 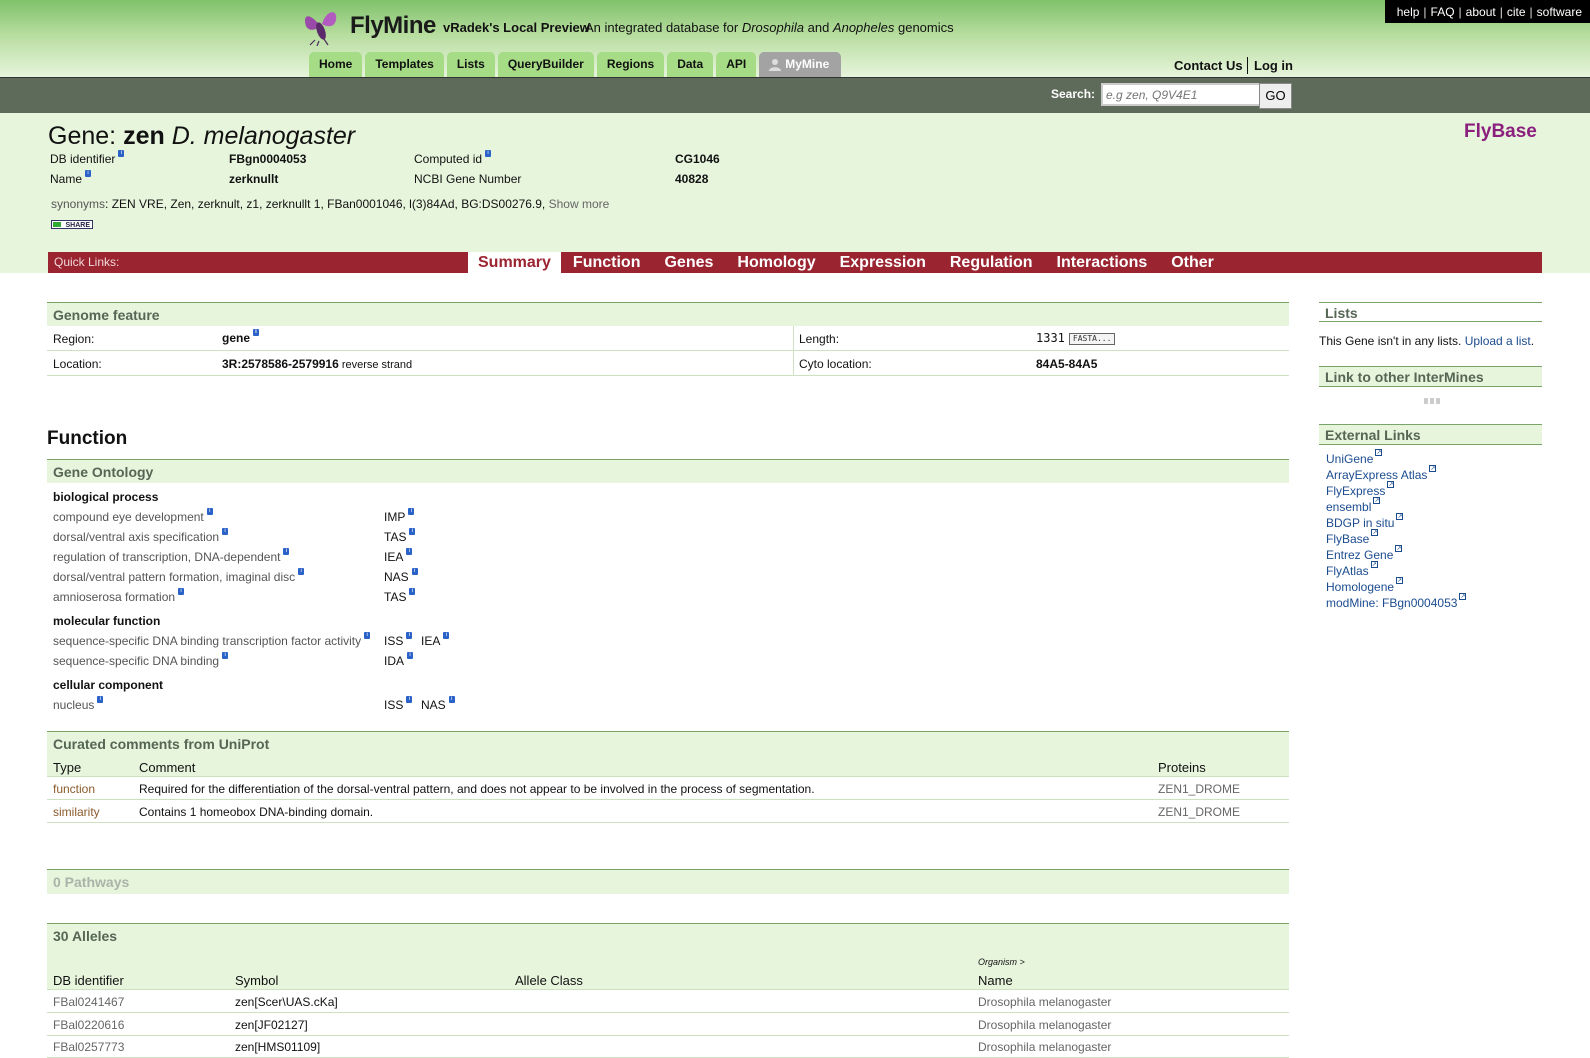 I want to click on allele-id: FBal0241467, so click(x=88, y=1002).